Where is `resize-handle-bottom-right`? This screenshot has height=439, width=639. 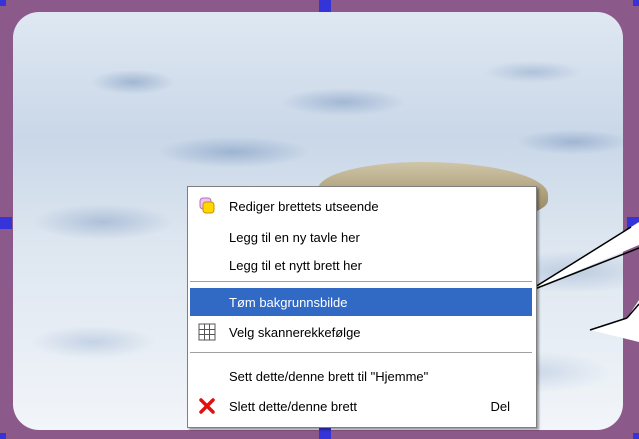 resize-handle-bottom-right is located at coordinates (636, 436).